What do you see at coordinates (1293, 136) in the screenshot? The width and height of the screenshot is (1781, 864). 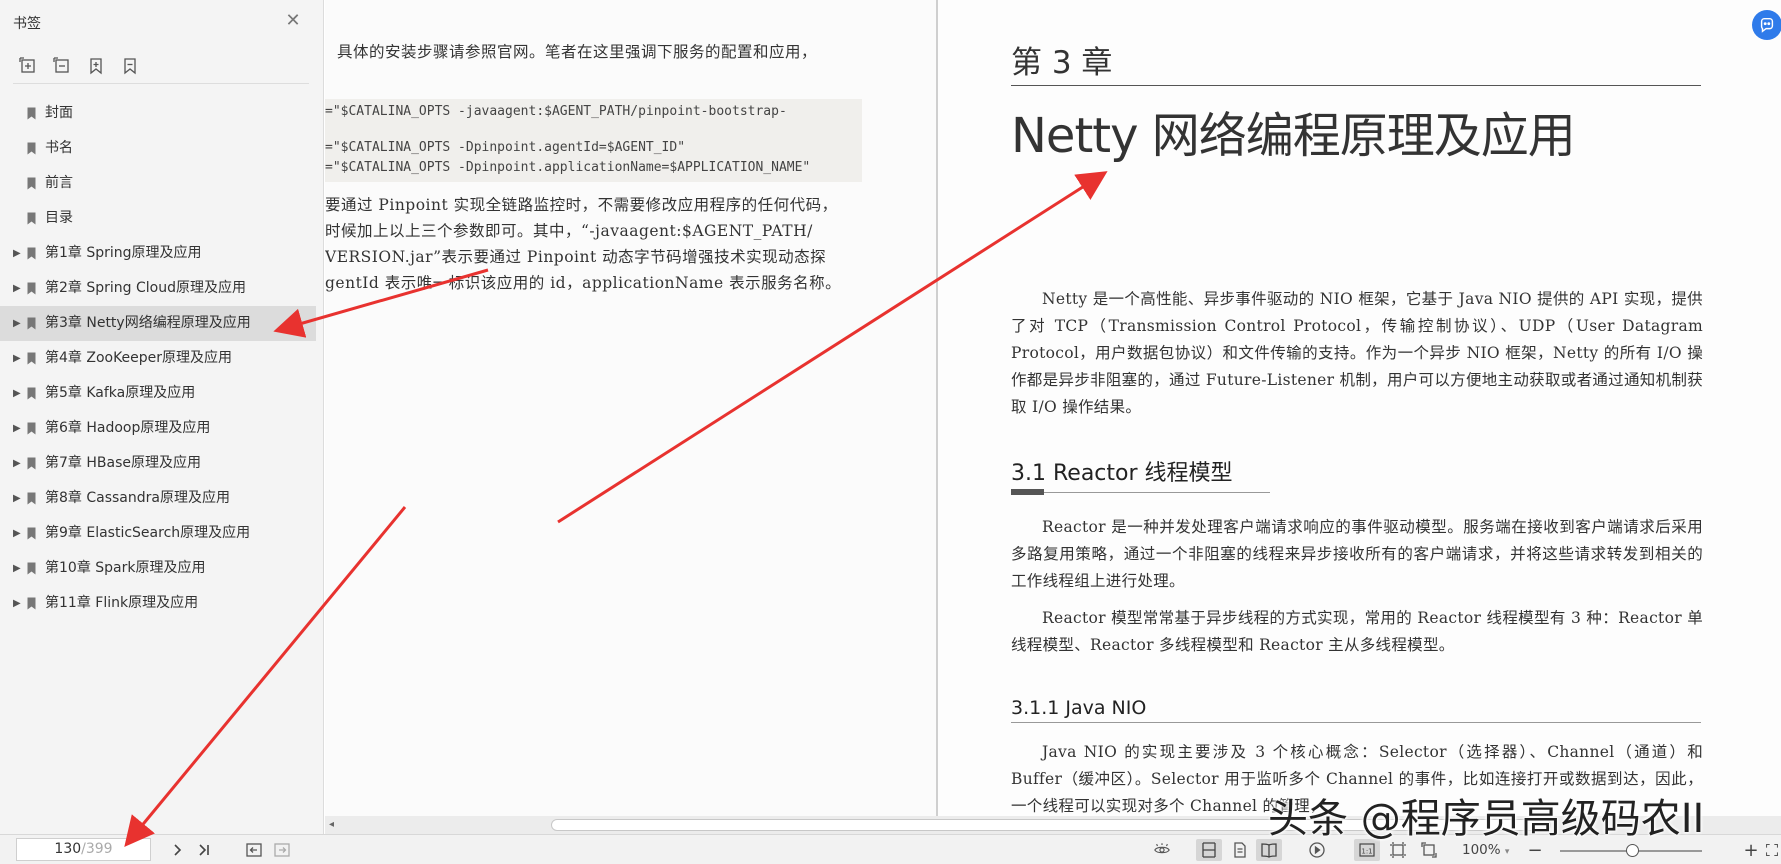 I see `chapter-title: Netty 网络编程原理及应用` at bounding box center [1293, 136].